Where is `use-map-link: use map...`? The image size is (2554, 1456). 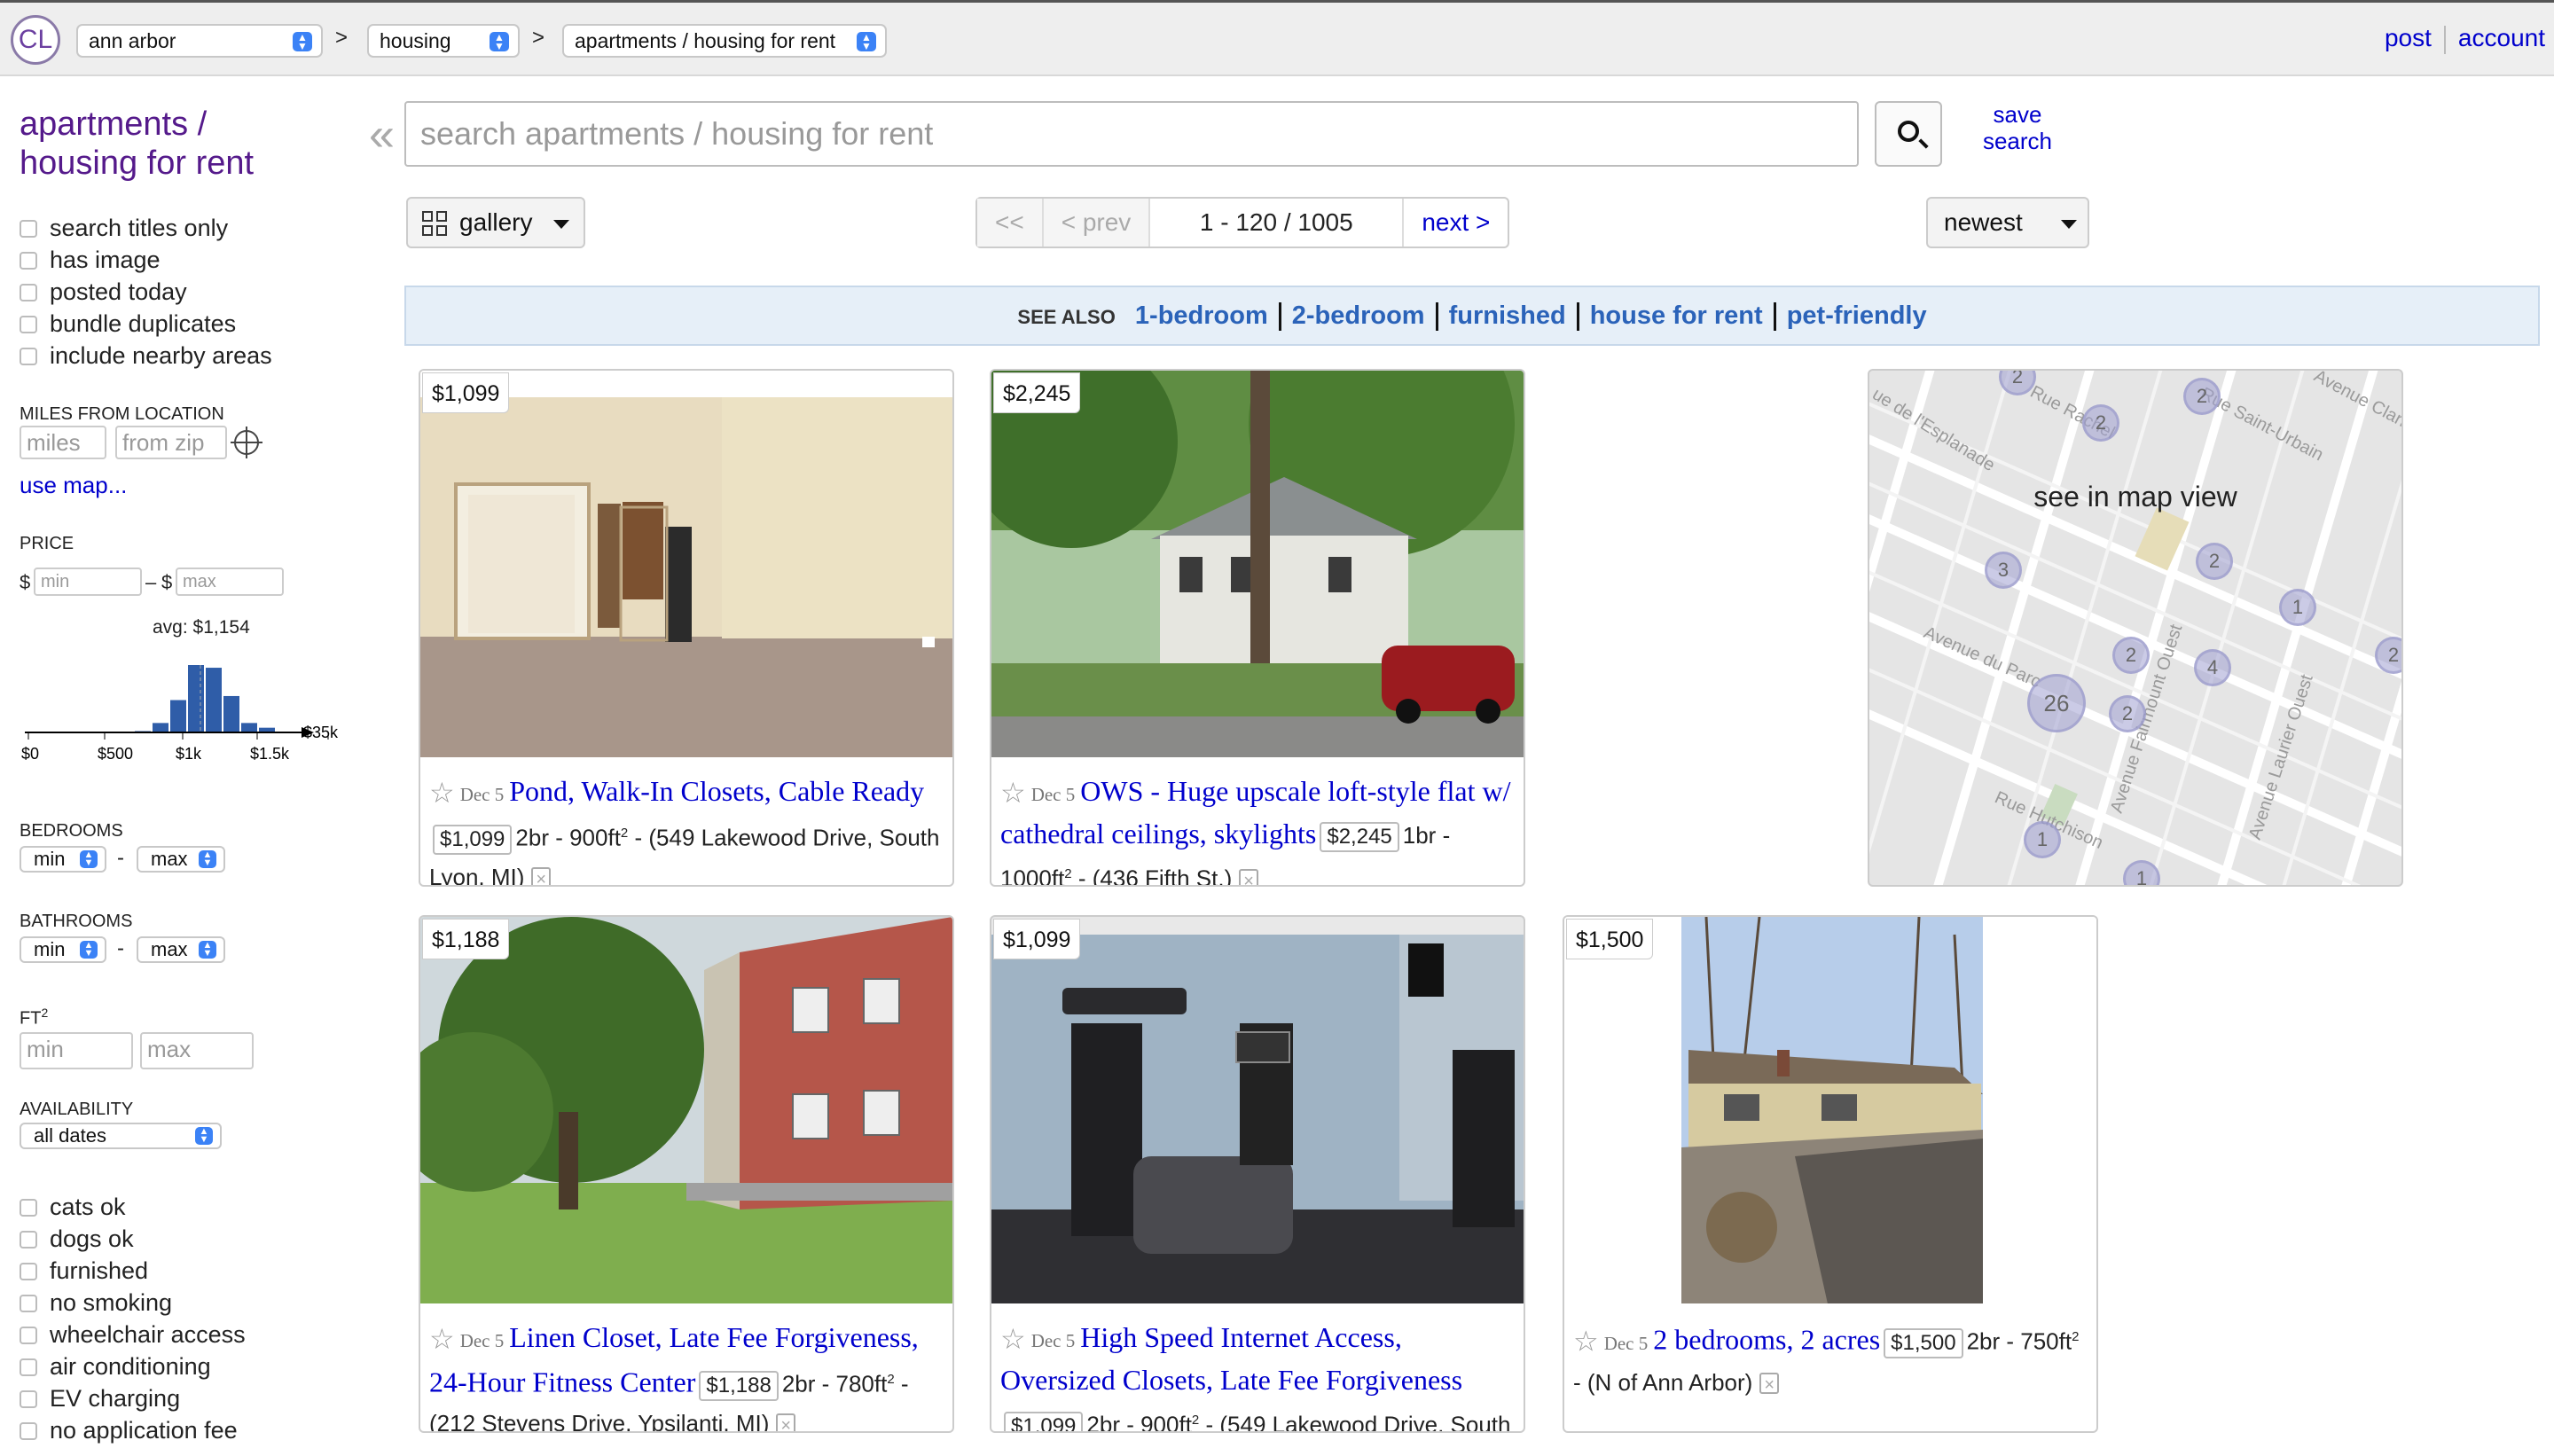 use-map-link: use map... is located at coordinates (73, 485).